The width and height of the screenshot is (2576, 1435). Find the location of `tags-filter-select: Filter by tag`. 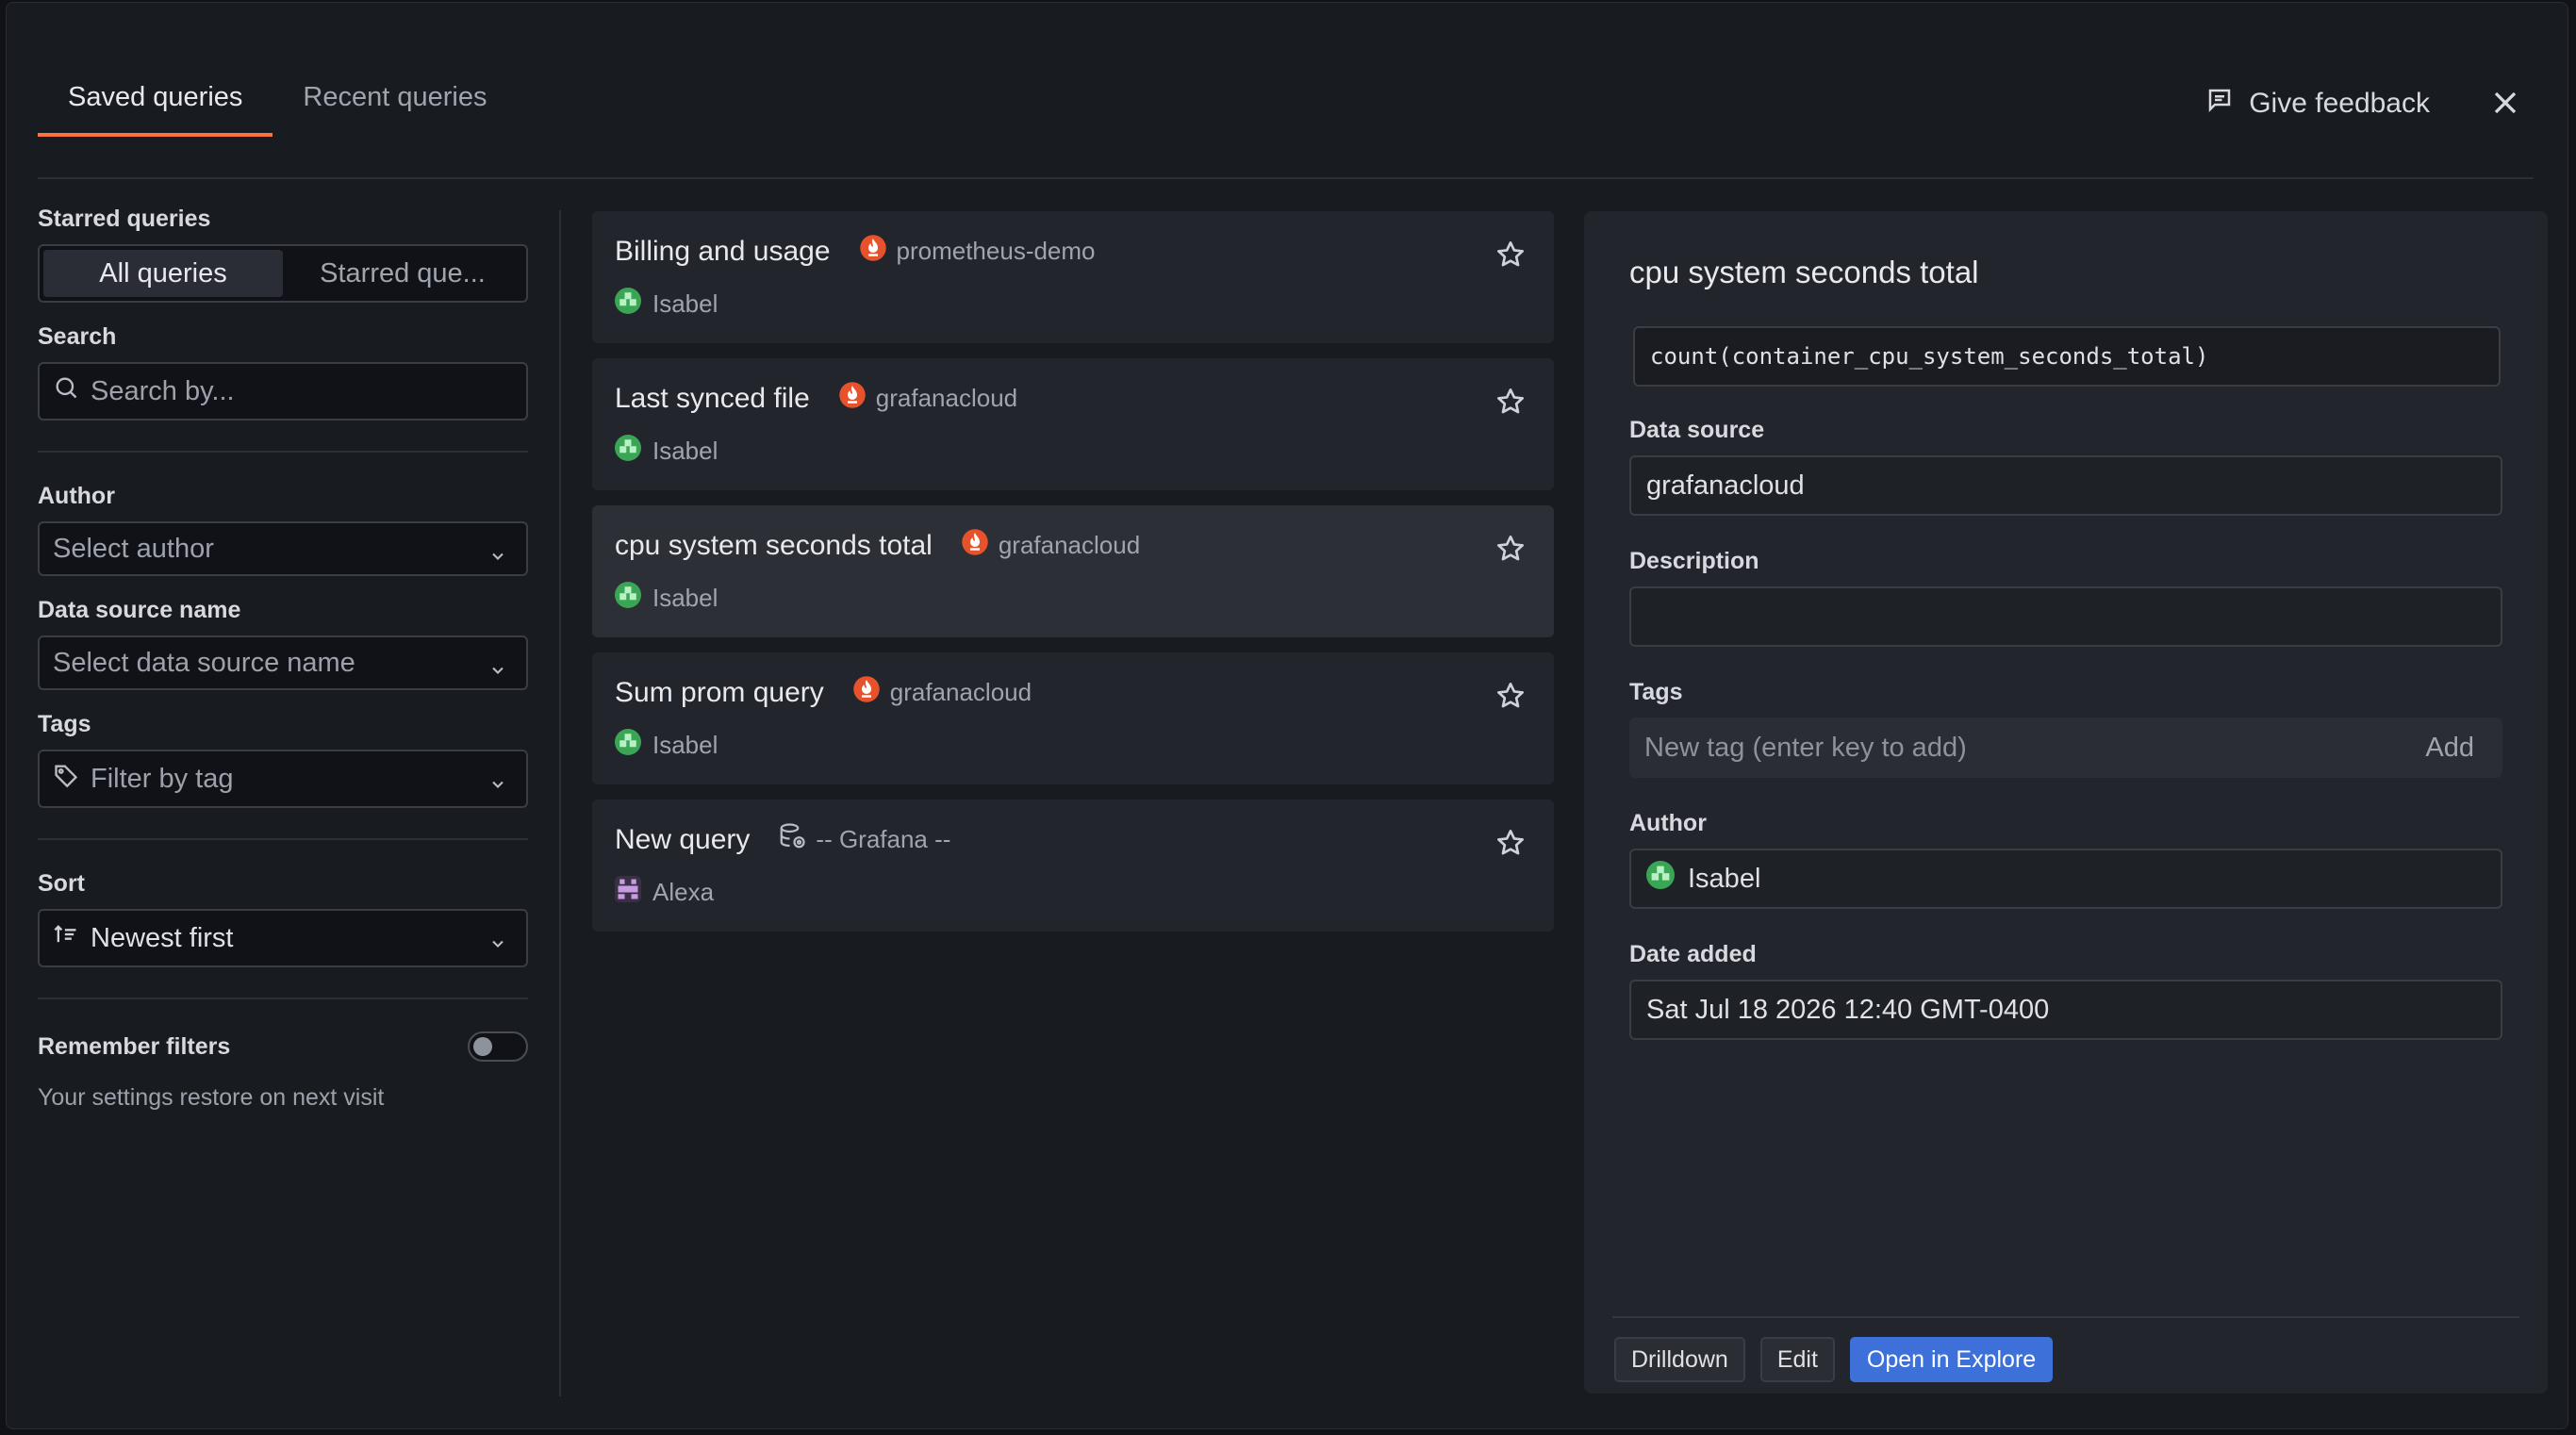

tags-filter-select: Filter by tag is located at coordinates (283, 779).